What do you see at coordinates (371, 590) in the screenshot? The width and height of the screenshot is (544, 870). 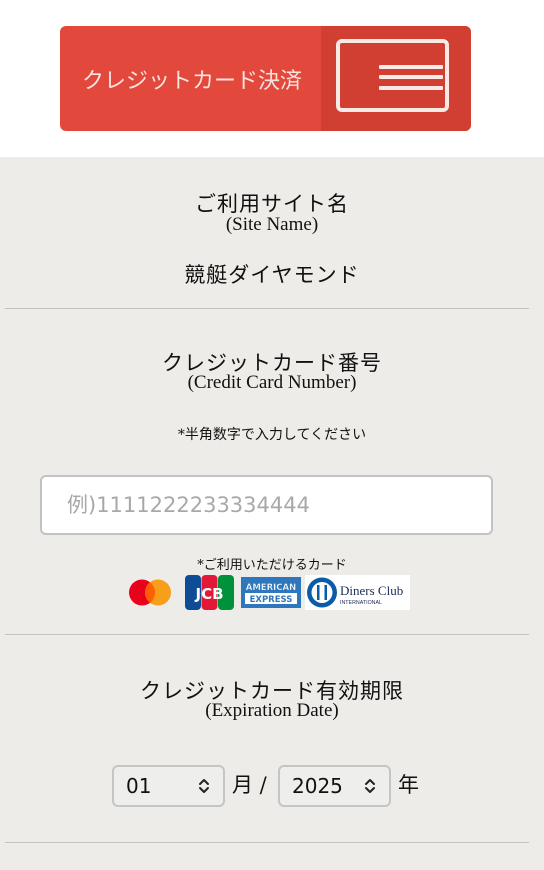 I see `svg-text: Diners Club` at bounding box center [371, 590].